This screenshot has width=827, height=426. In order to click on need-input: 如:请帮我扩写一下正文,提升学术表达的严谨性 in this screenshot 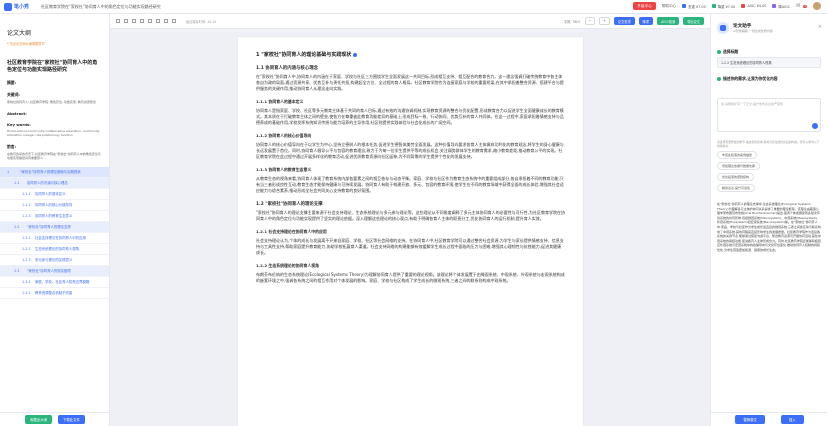, I will do `click(769, 115)`.